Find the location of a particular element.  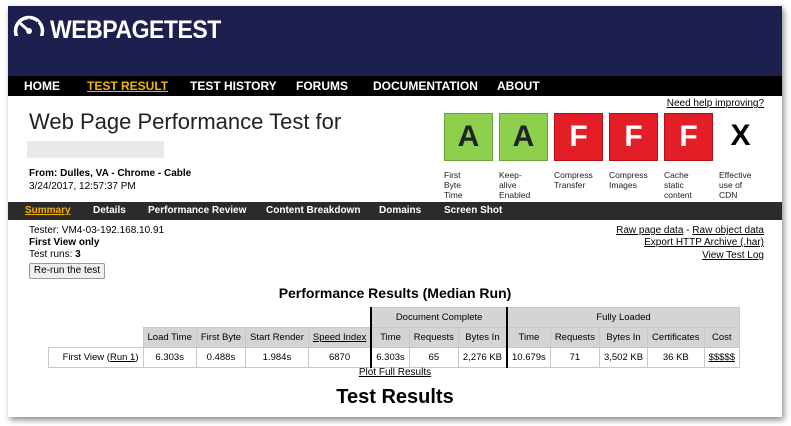

rerun-button: Re-run the test is located at coordinates (67, 271).